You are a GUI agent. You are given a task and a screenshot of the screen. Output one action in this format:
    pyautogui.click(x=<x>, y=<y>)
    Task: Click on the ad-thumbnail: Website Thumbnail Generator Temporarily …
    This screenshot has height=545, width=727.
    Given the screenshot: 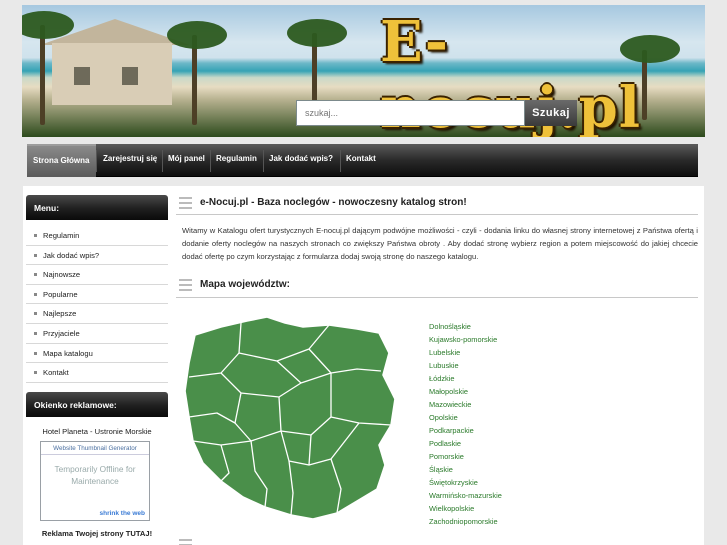 What is the action you would take?
    pyautogui.click(x=95, y=481)
    